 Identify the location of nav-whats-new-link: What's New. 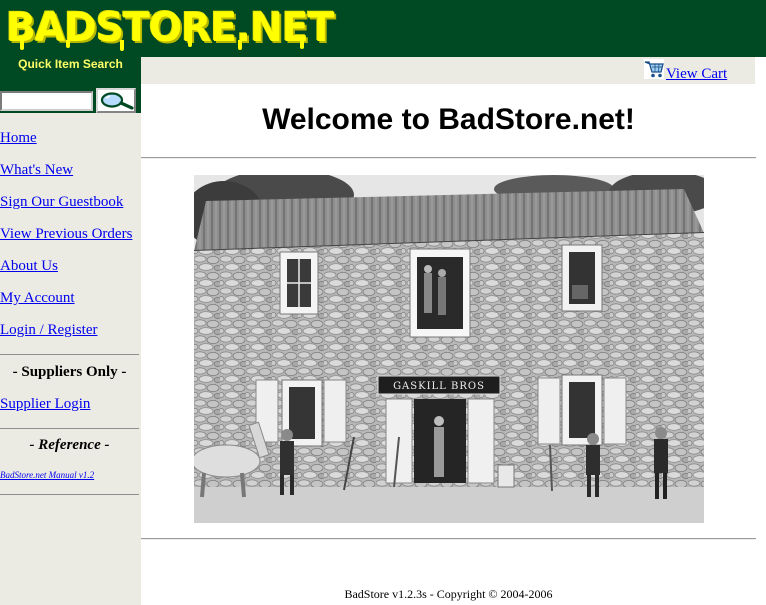
(36, 170).